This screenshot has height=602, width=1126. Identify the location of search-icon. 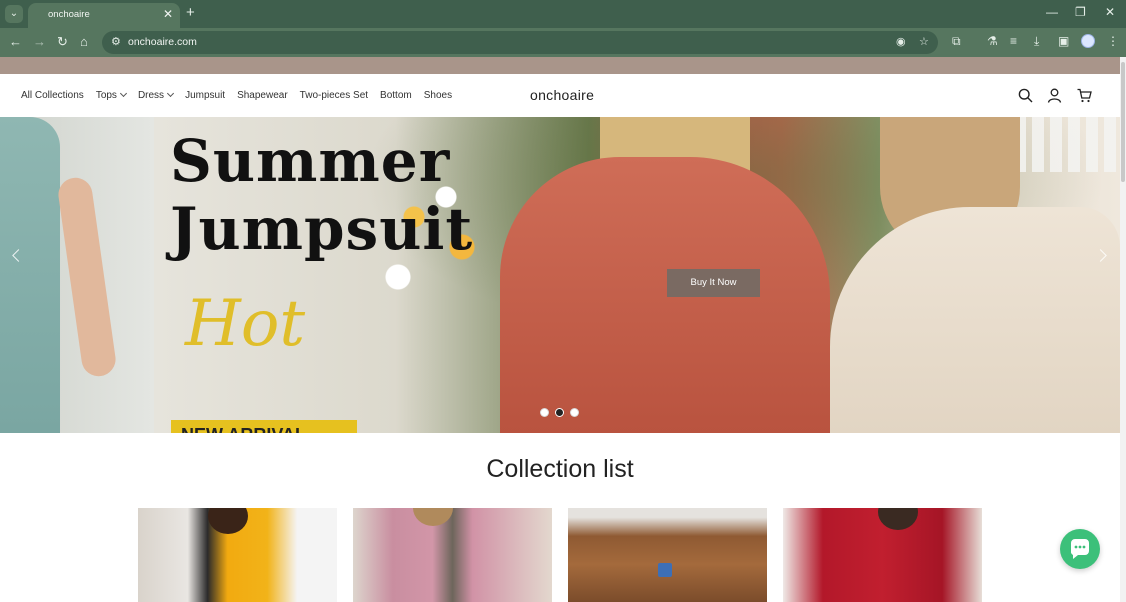
(1025, 95).